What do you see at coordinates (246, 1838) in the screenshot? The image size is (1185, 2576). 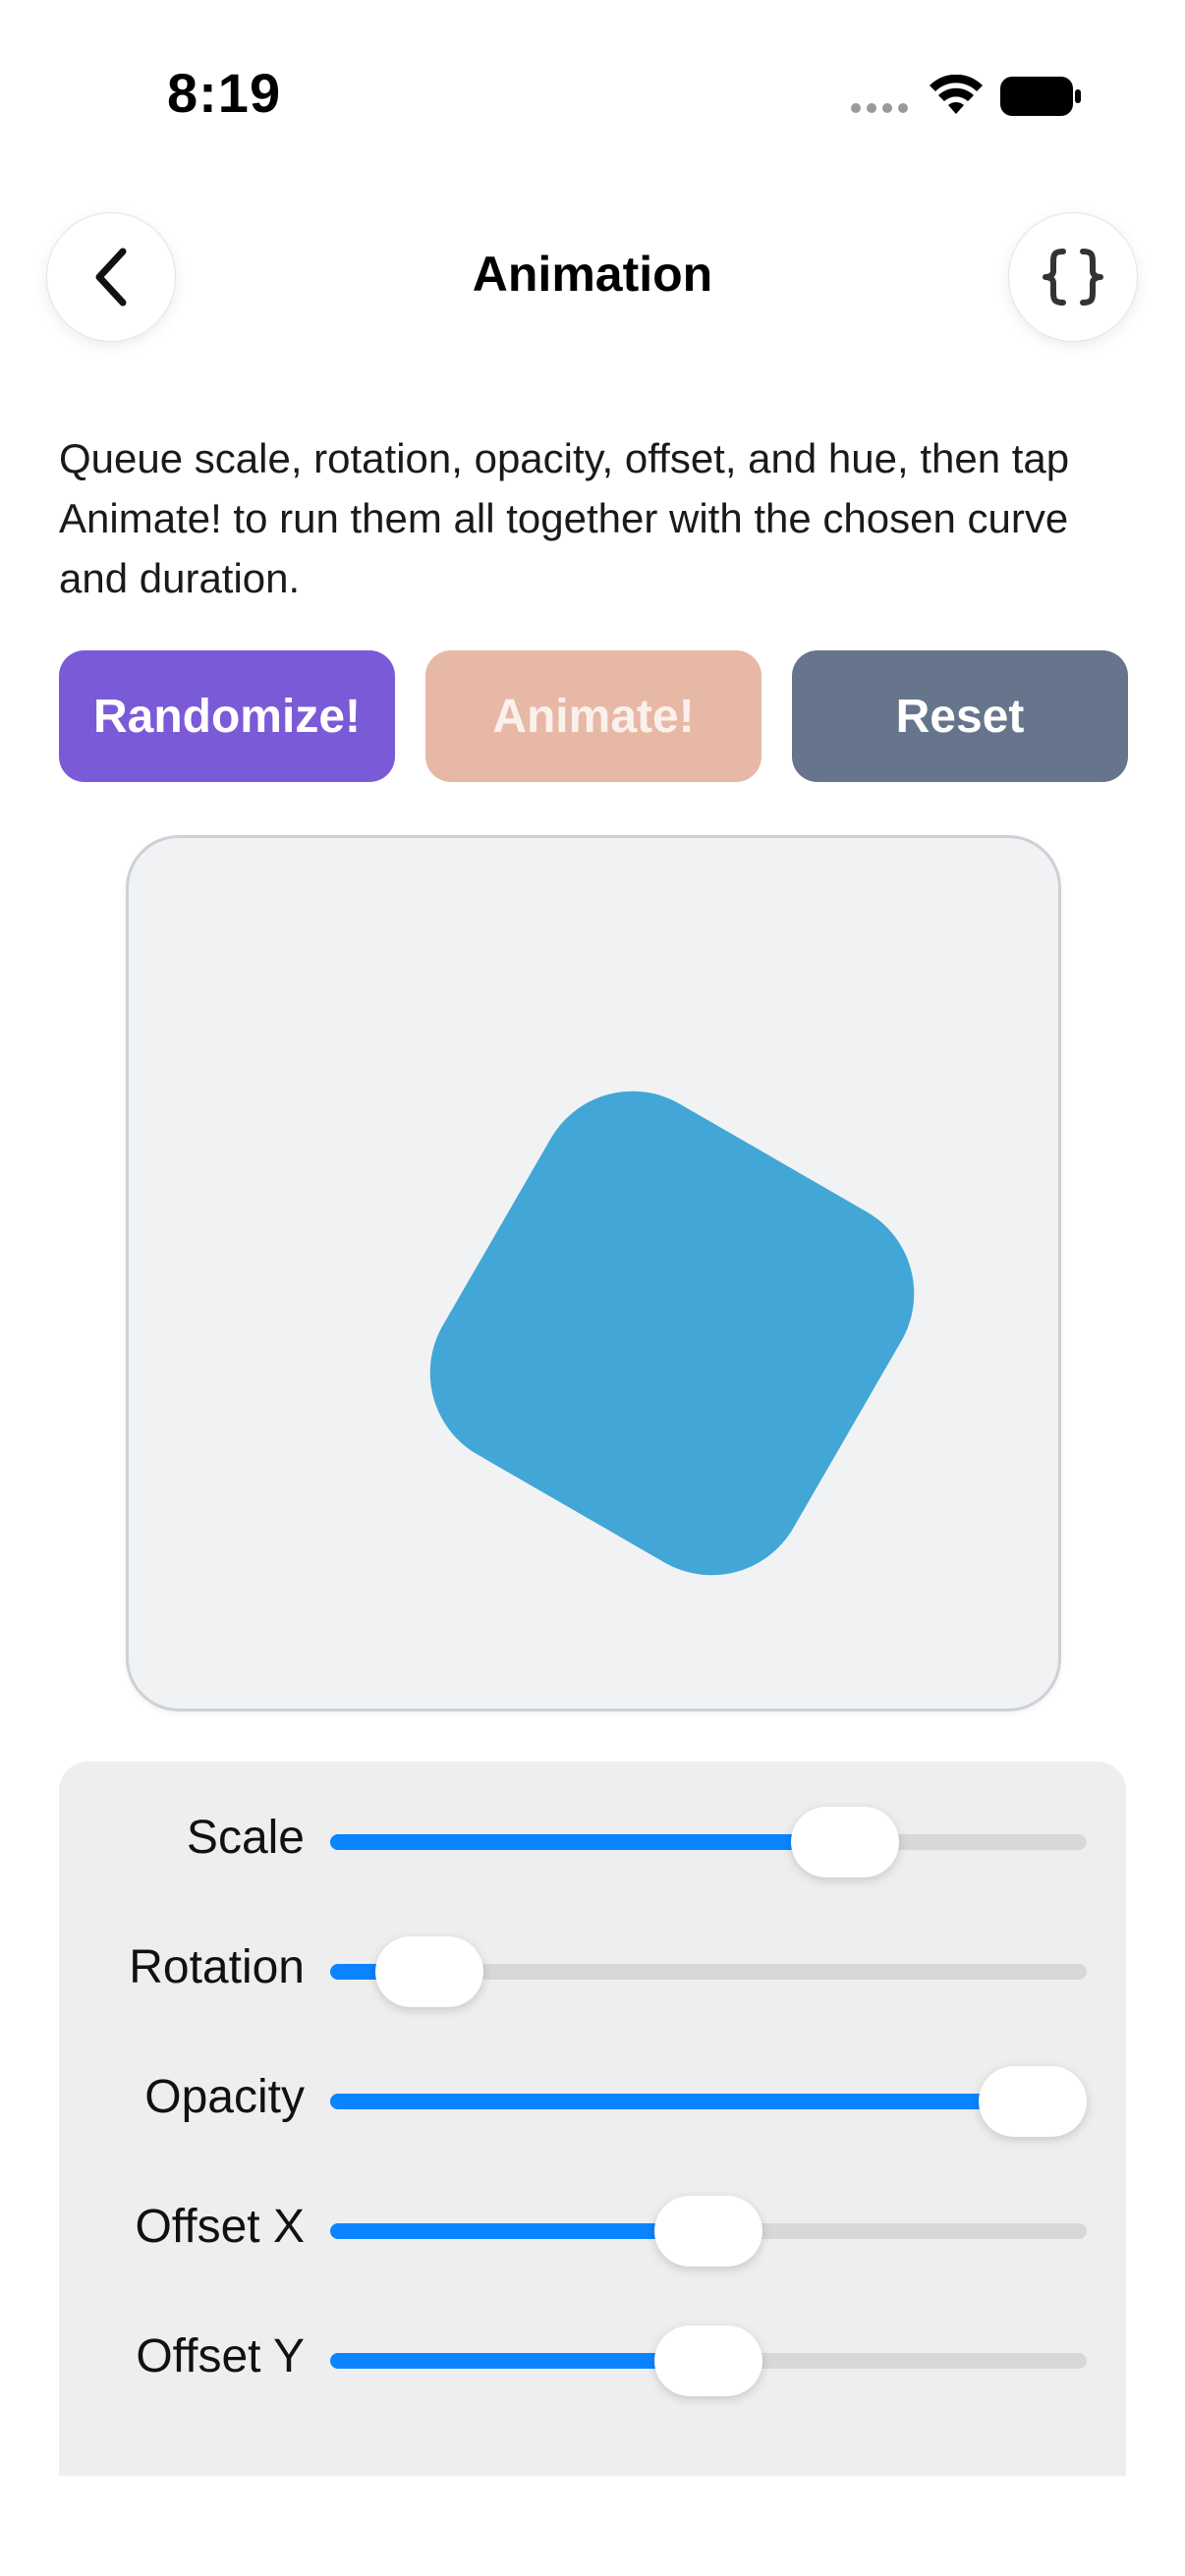 I see `slider-label: Scale` at bounding box center [246, 1838].